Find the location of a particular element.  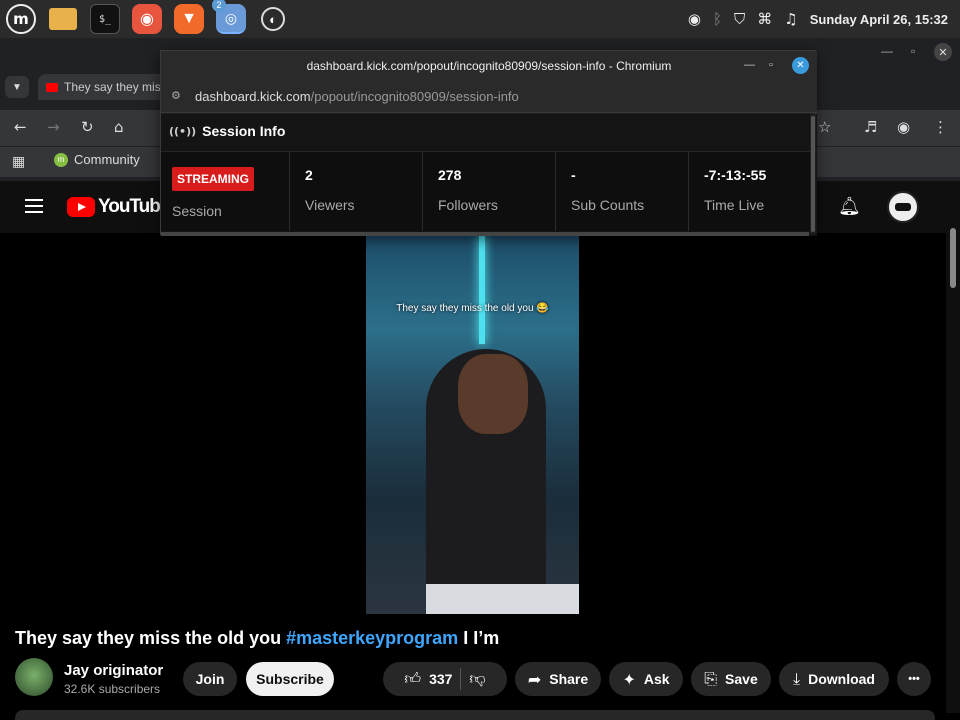

stat-value: 2 is located at coordinates (309, 175).